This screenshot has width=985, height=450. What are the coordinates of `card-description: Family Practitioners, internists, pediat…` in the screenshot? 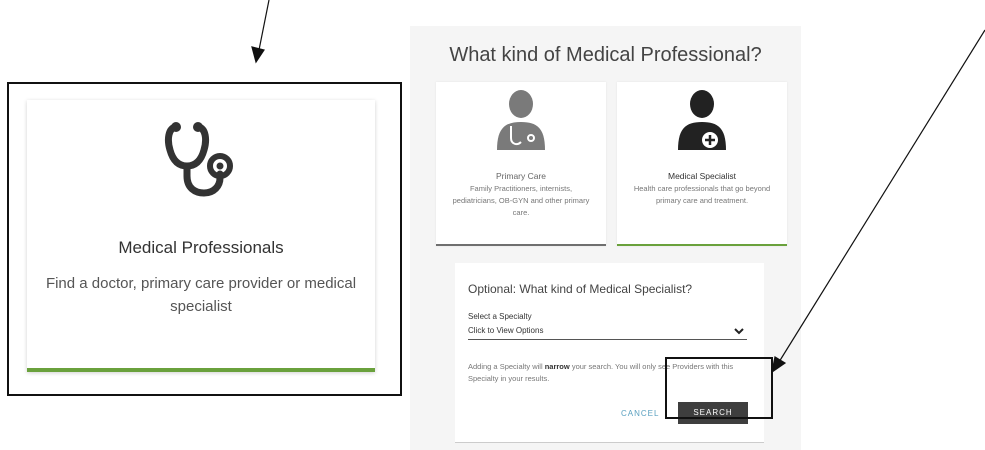 It's located at (521, 200).